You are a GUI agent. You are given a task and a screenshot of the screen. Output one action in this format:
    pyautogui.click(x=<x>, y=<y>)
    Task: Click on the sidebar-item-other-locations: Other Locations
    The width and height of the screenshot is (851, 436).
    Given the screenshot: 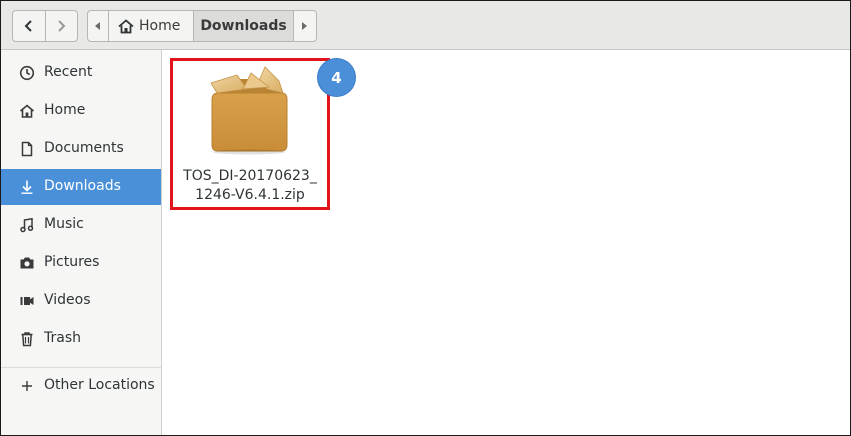 What is the action you would take?
    pyautogui.click(x=81, y=386)
    